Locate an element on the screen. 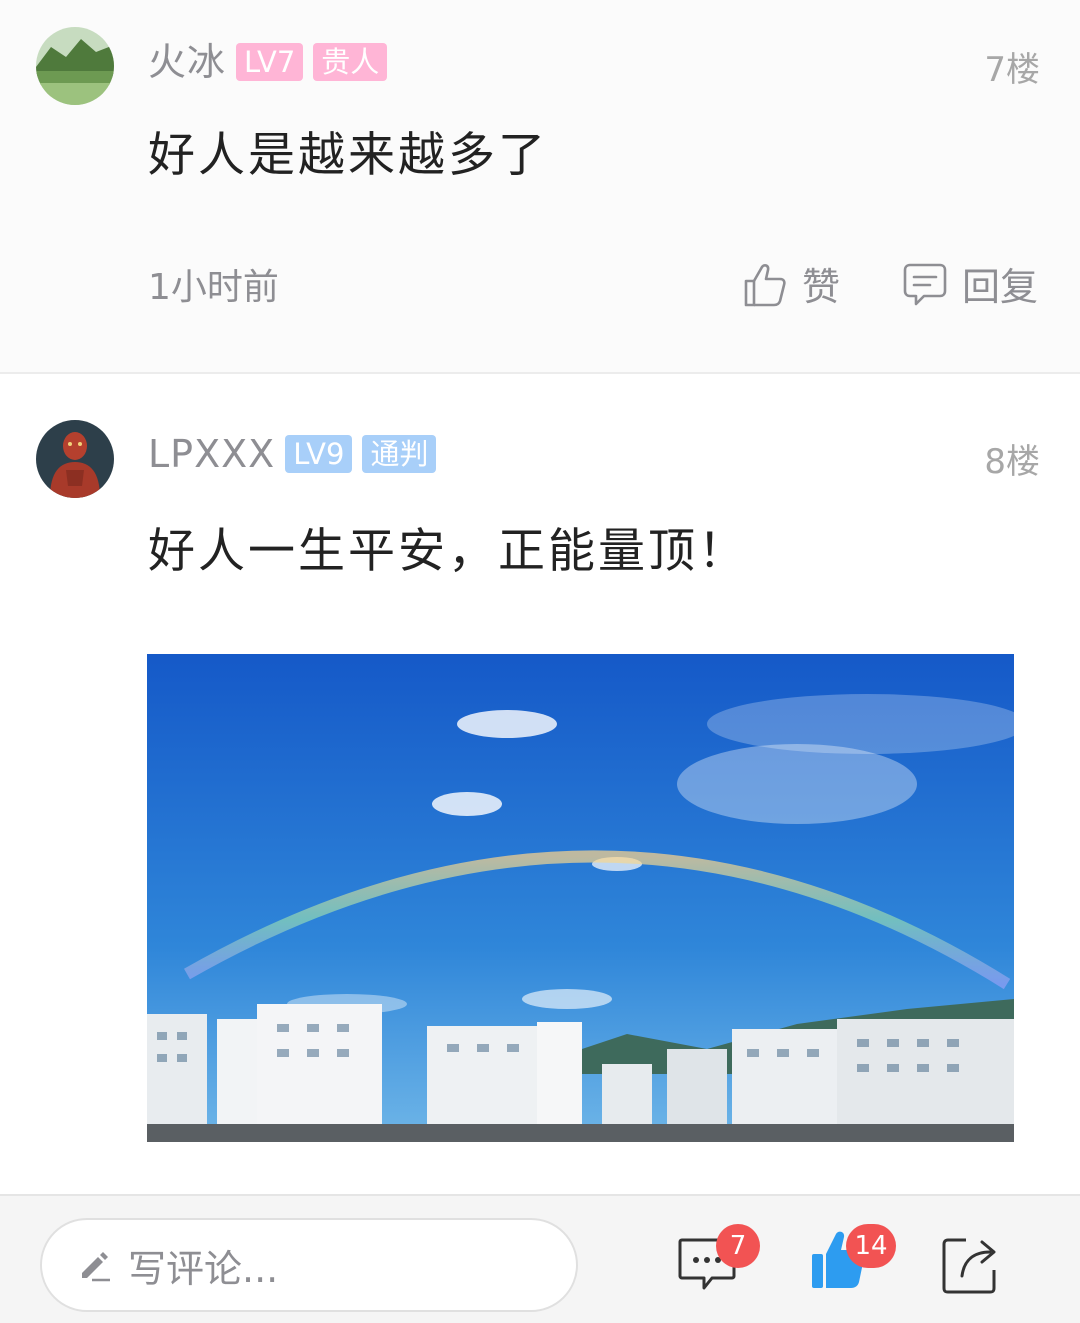 This screenshot has height=1323, width=1080. title-badge: 贵人 is located at coordinates (350, 62).